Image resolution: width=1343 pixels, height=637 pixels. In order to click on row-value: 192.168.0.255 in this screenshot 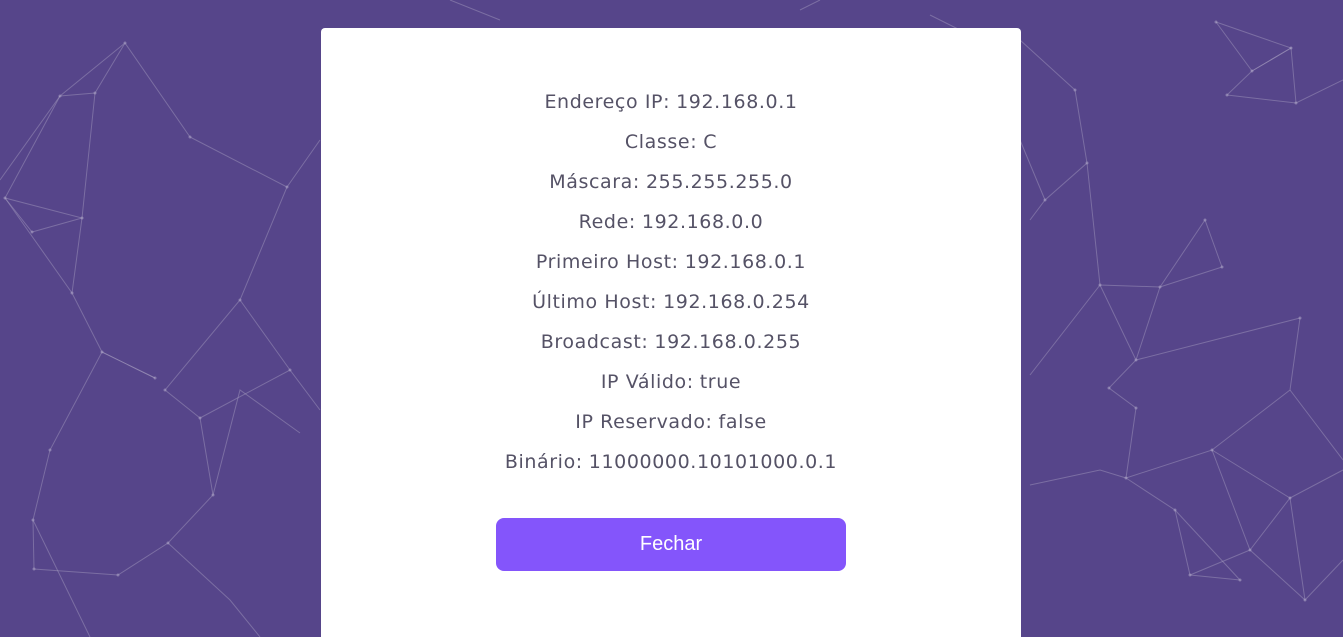, I will do `click(728, 342)`.